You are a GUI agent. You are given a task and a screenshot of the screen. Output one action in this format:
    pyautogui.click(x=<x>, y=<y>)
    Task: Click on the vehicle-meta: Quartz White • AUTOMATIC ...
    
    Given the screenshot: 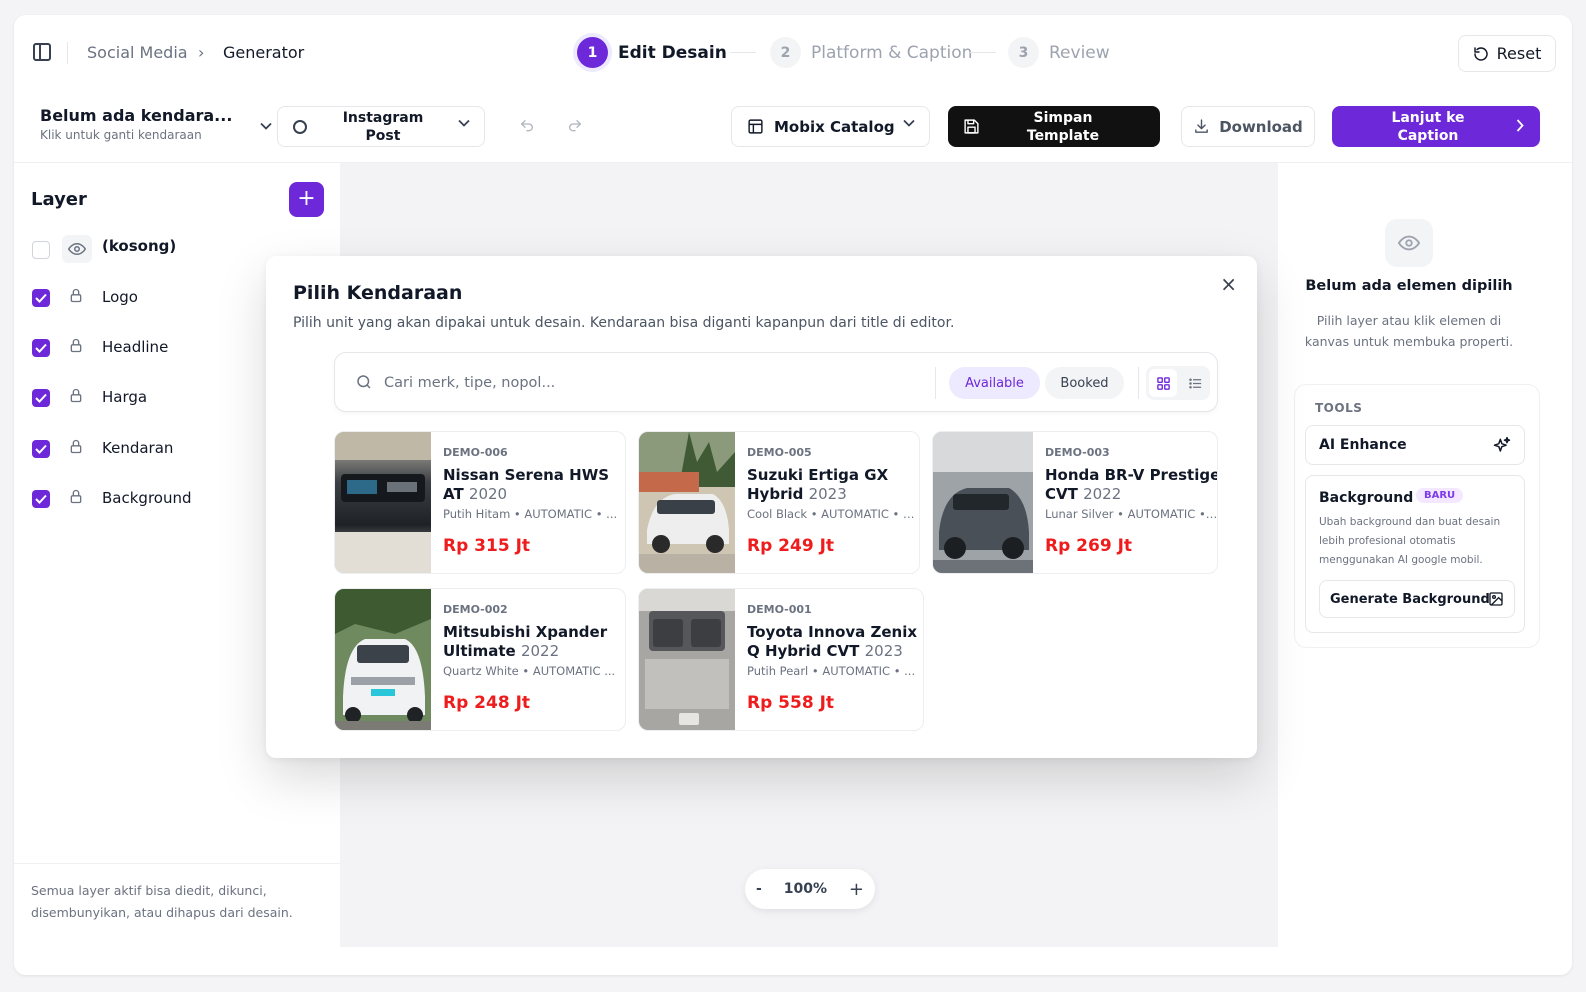 What is the action you would take?
    pyautogui.click(x=529, y=671)
    